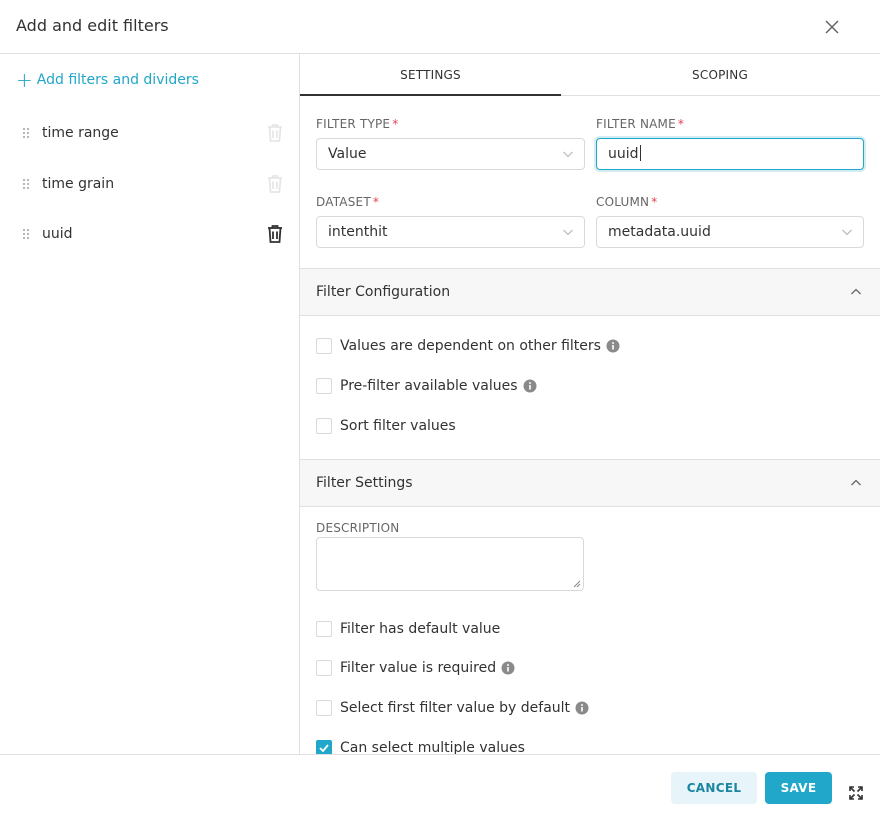 Image resolution: width=880 pixels, height=818 pixels. What do you see at coordinates (364, 483) in the screenshot?
I see `filter-settings-title: Filter Settings` at bounding box center [364, 483].